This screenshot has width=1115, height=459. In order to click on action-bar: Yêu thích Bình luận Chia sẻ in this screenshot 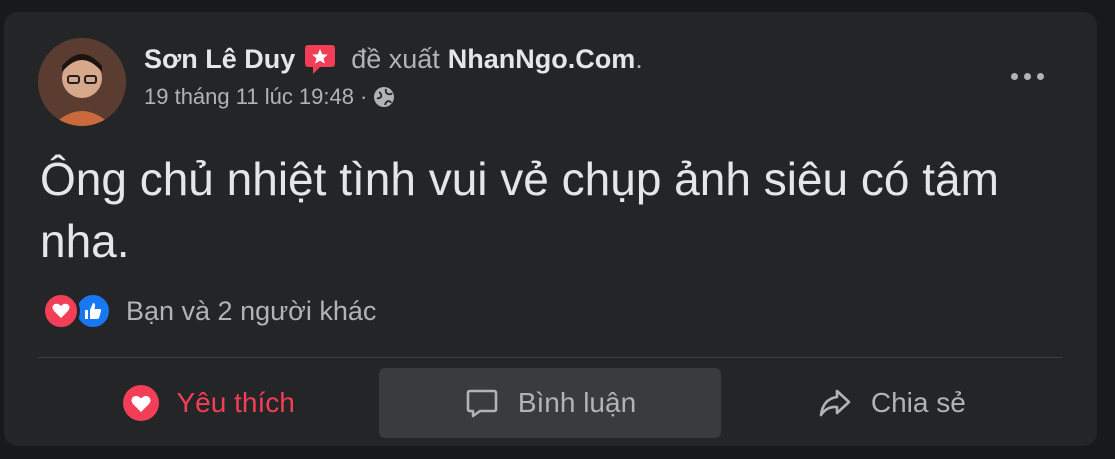, I will do `click(550, 403)`.